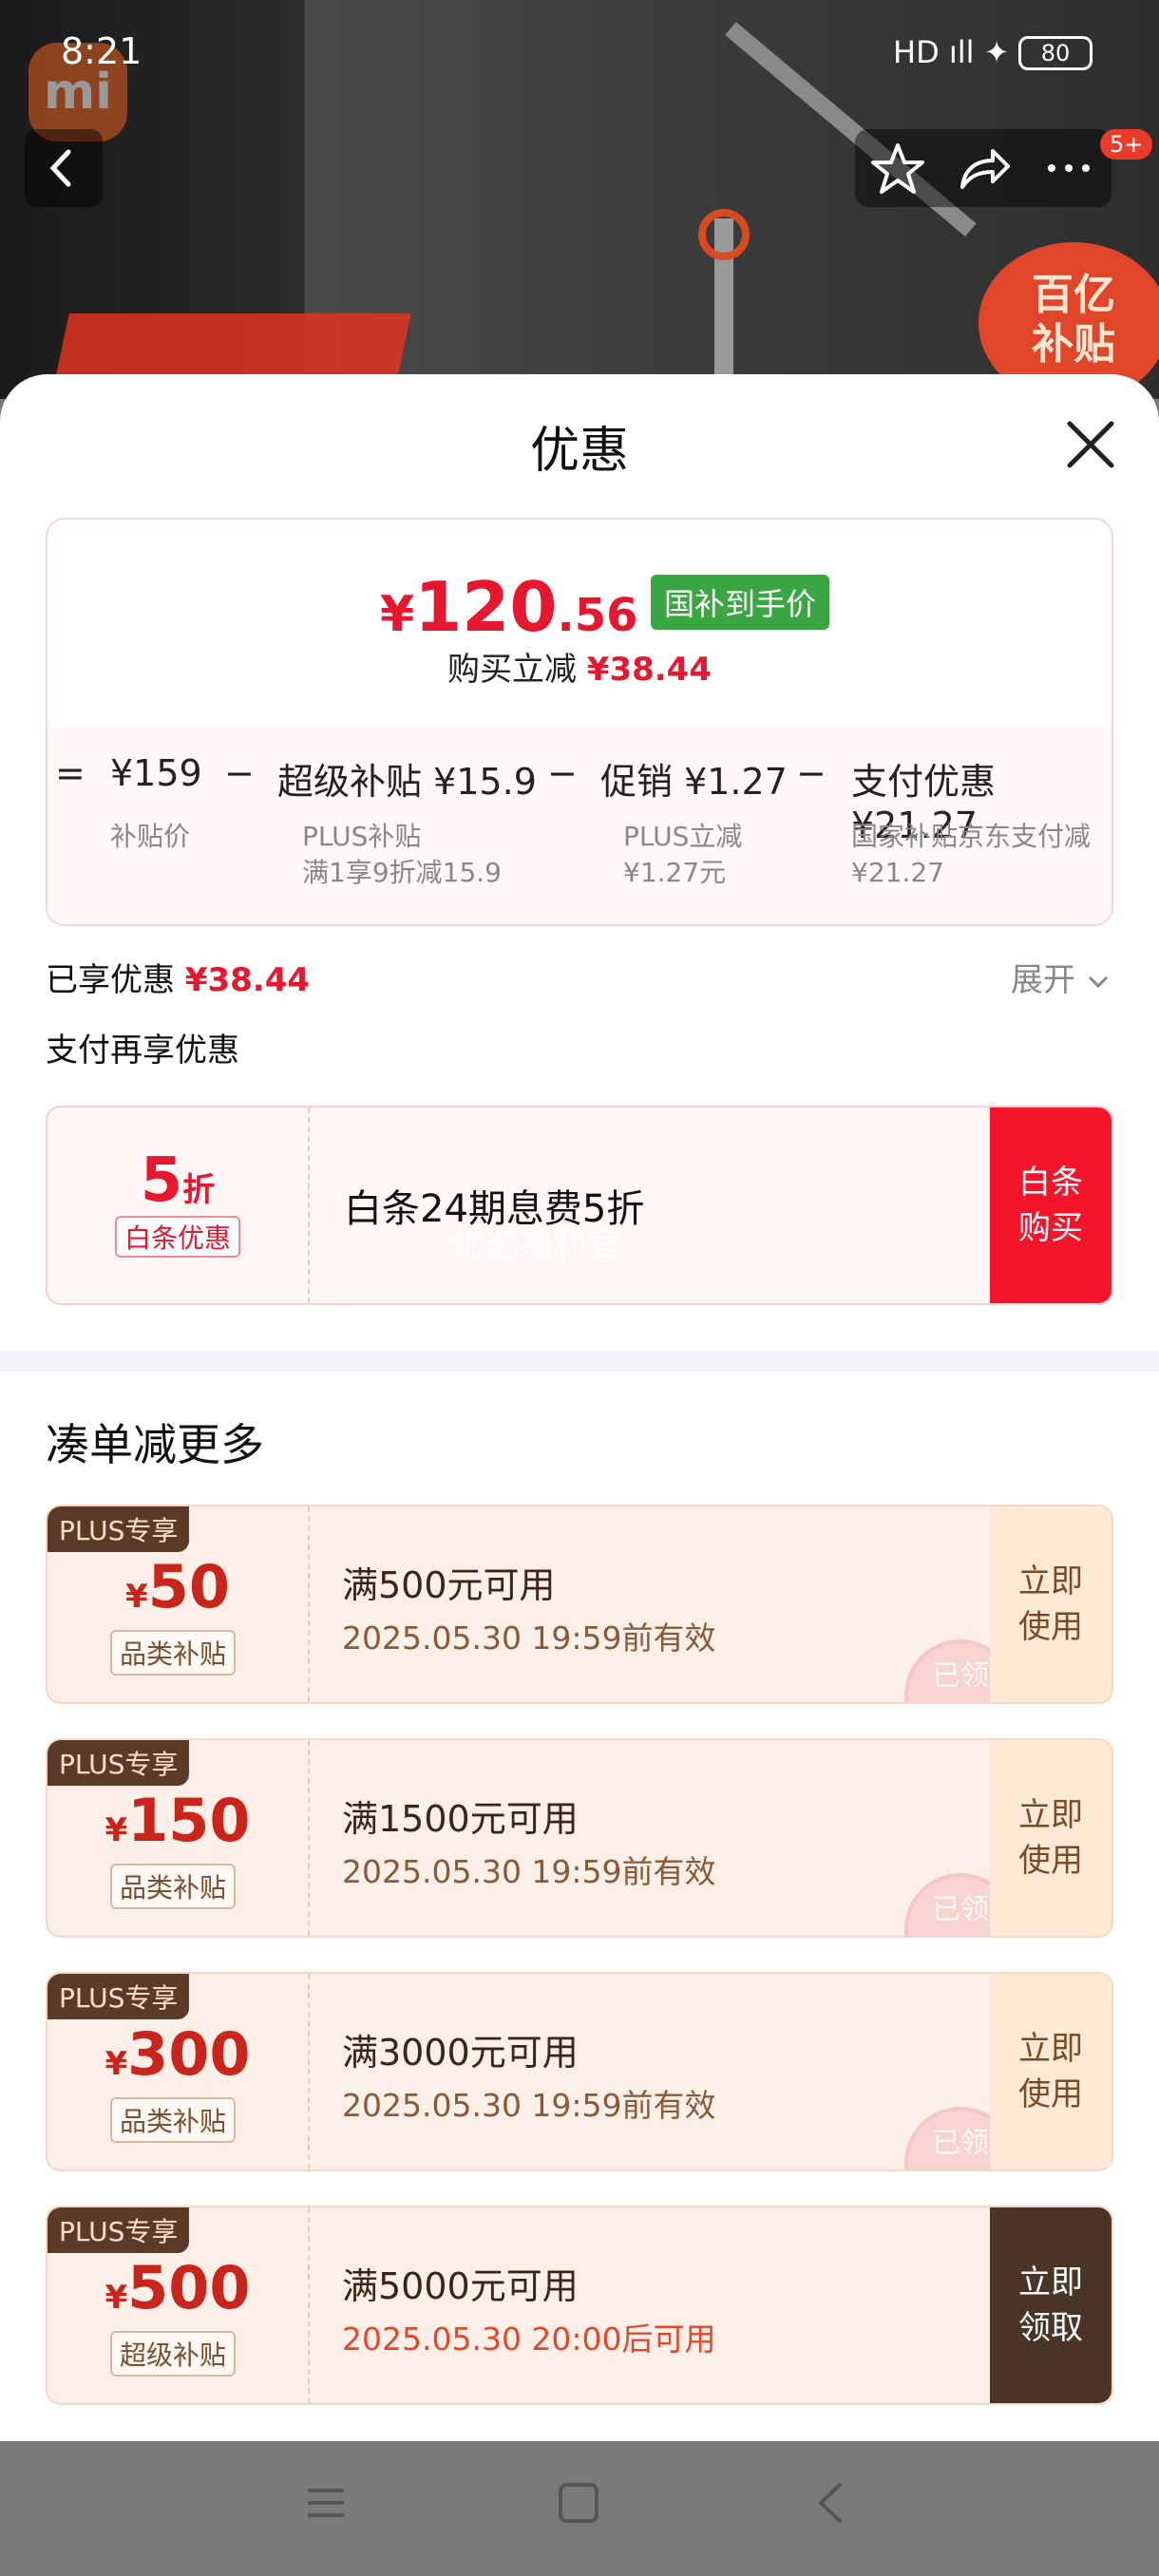  What do you see at coordinates (536, 1244) in the screenshot?
I see `watermark-text: 优选福利官` at bounding box center [536, 1244].